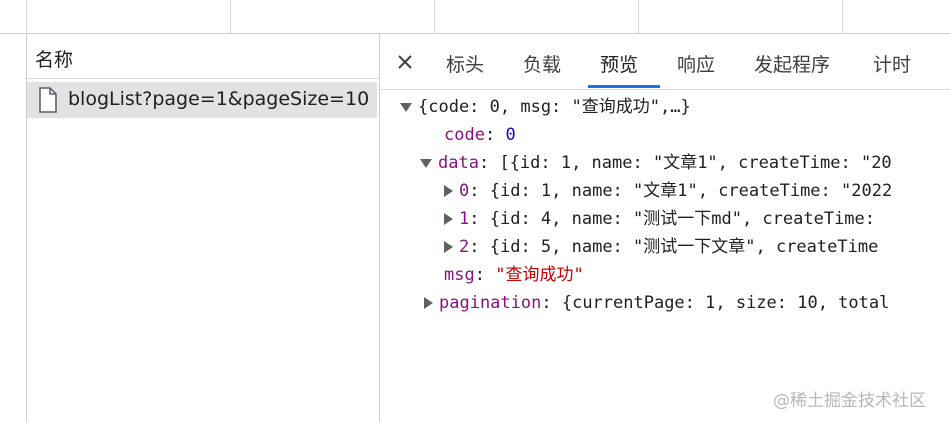 The width and height of the screenshot is (950, 422). Describe the element at coordinates (54, 60) in the screenshot. I see `name-column-label: 名称` at that location.